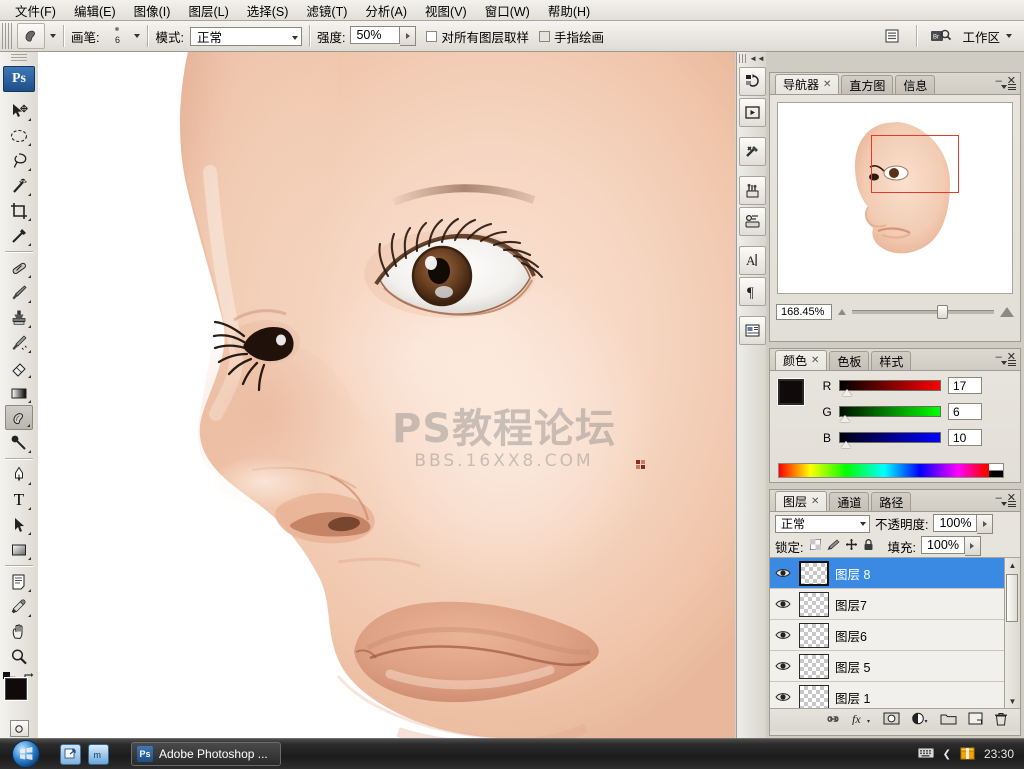  Describe the element at coordinates (326, 11) in the screenshot. I see `menu-item-filter: 滤镜(T)` at that location.